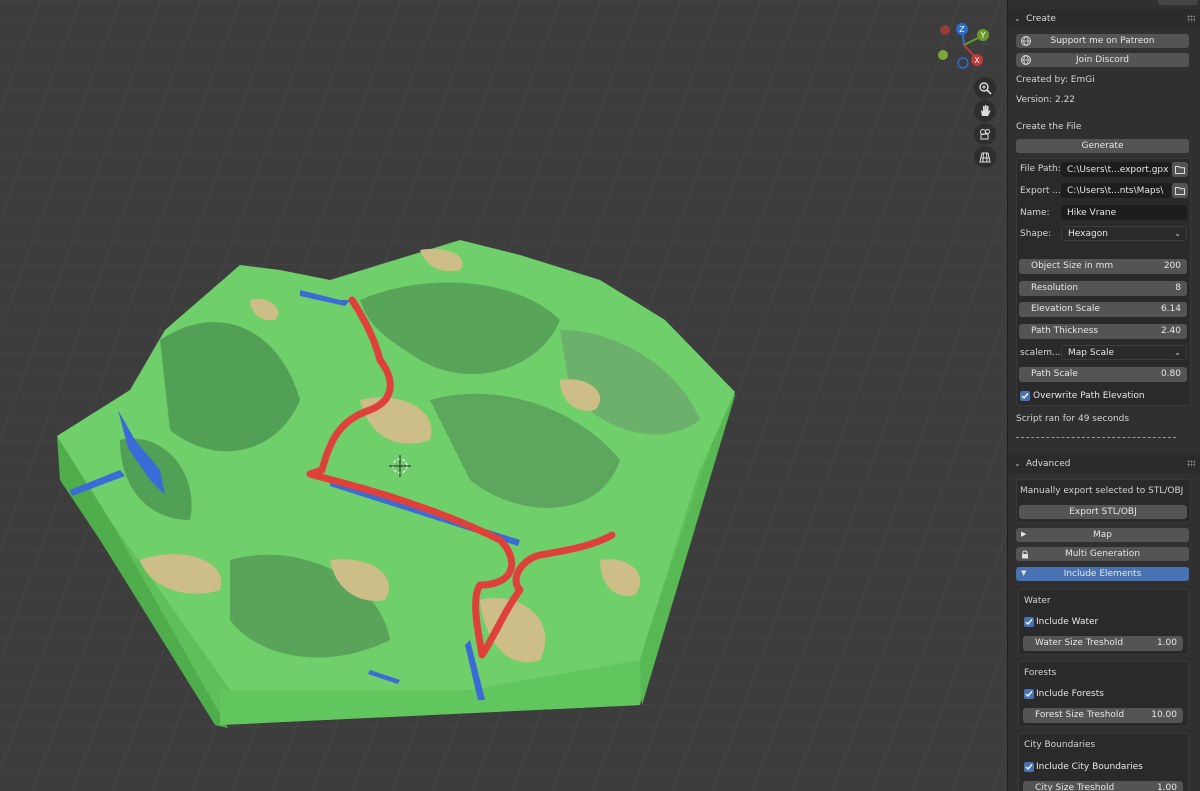 This screenshot has width=1200, height=791. I want to click on path-scale-slider: Path Scale 0.80, so click(1103, 374).